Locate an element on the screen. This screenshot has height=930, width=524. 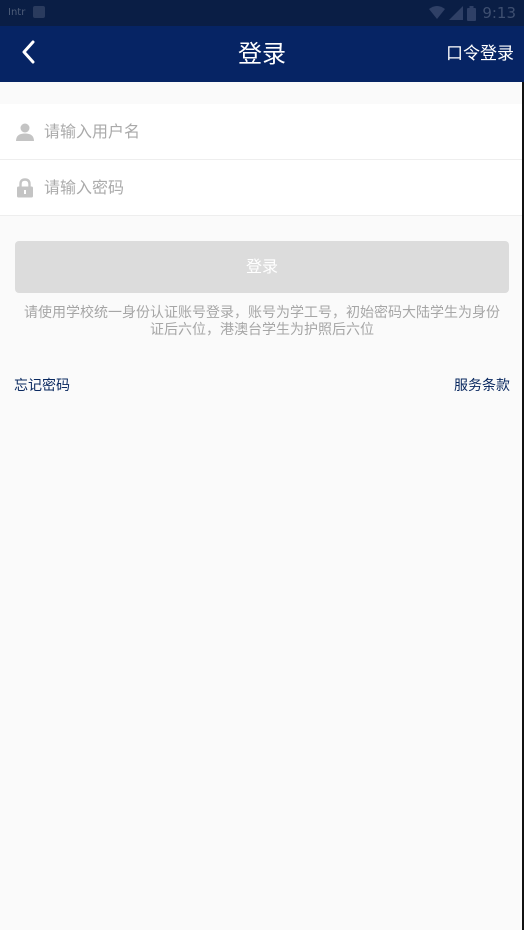
battery-icon is located at coordinates (472, 13).